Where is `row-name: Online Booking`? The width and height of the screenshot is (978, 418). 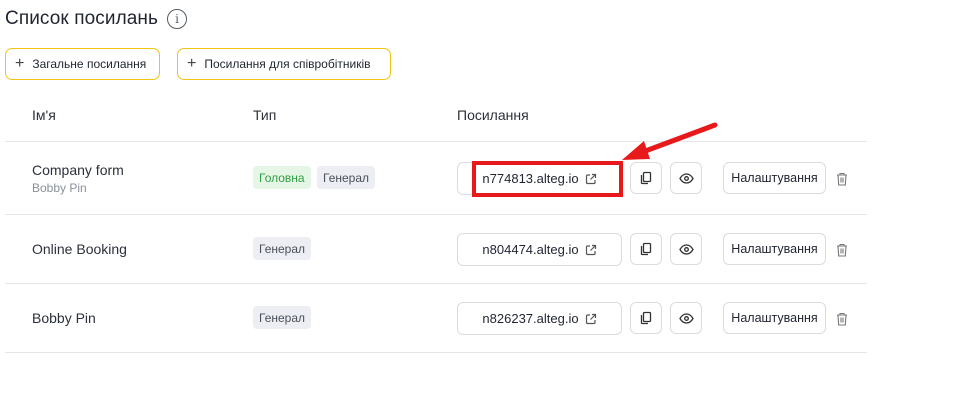 row-name: Online Booking is located at coordinates (79, 249).